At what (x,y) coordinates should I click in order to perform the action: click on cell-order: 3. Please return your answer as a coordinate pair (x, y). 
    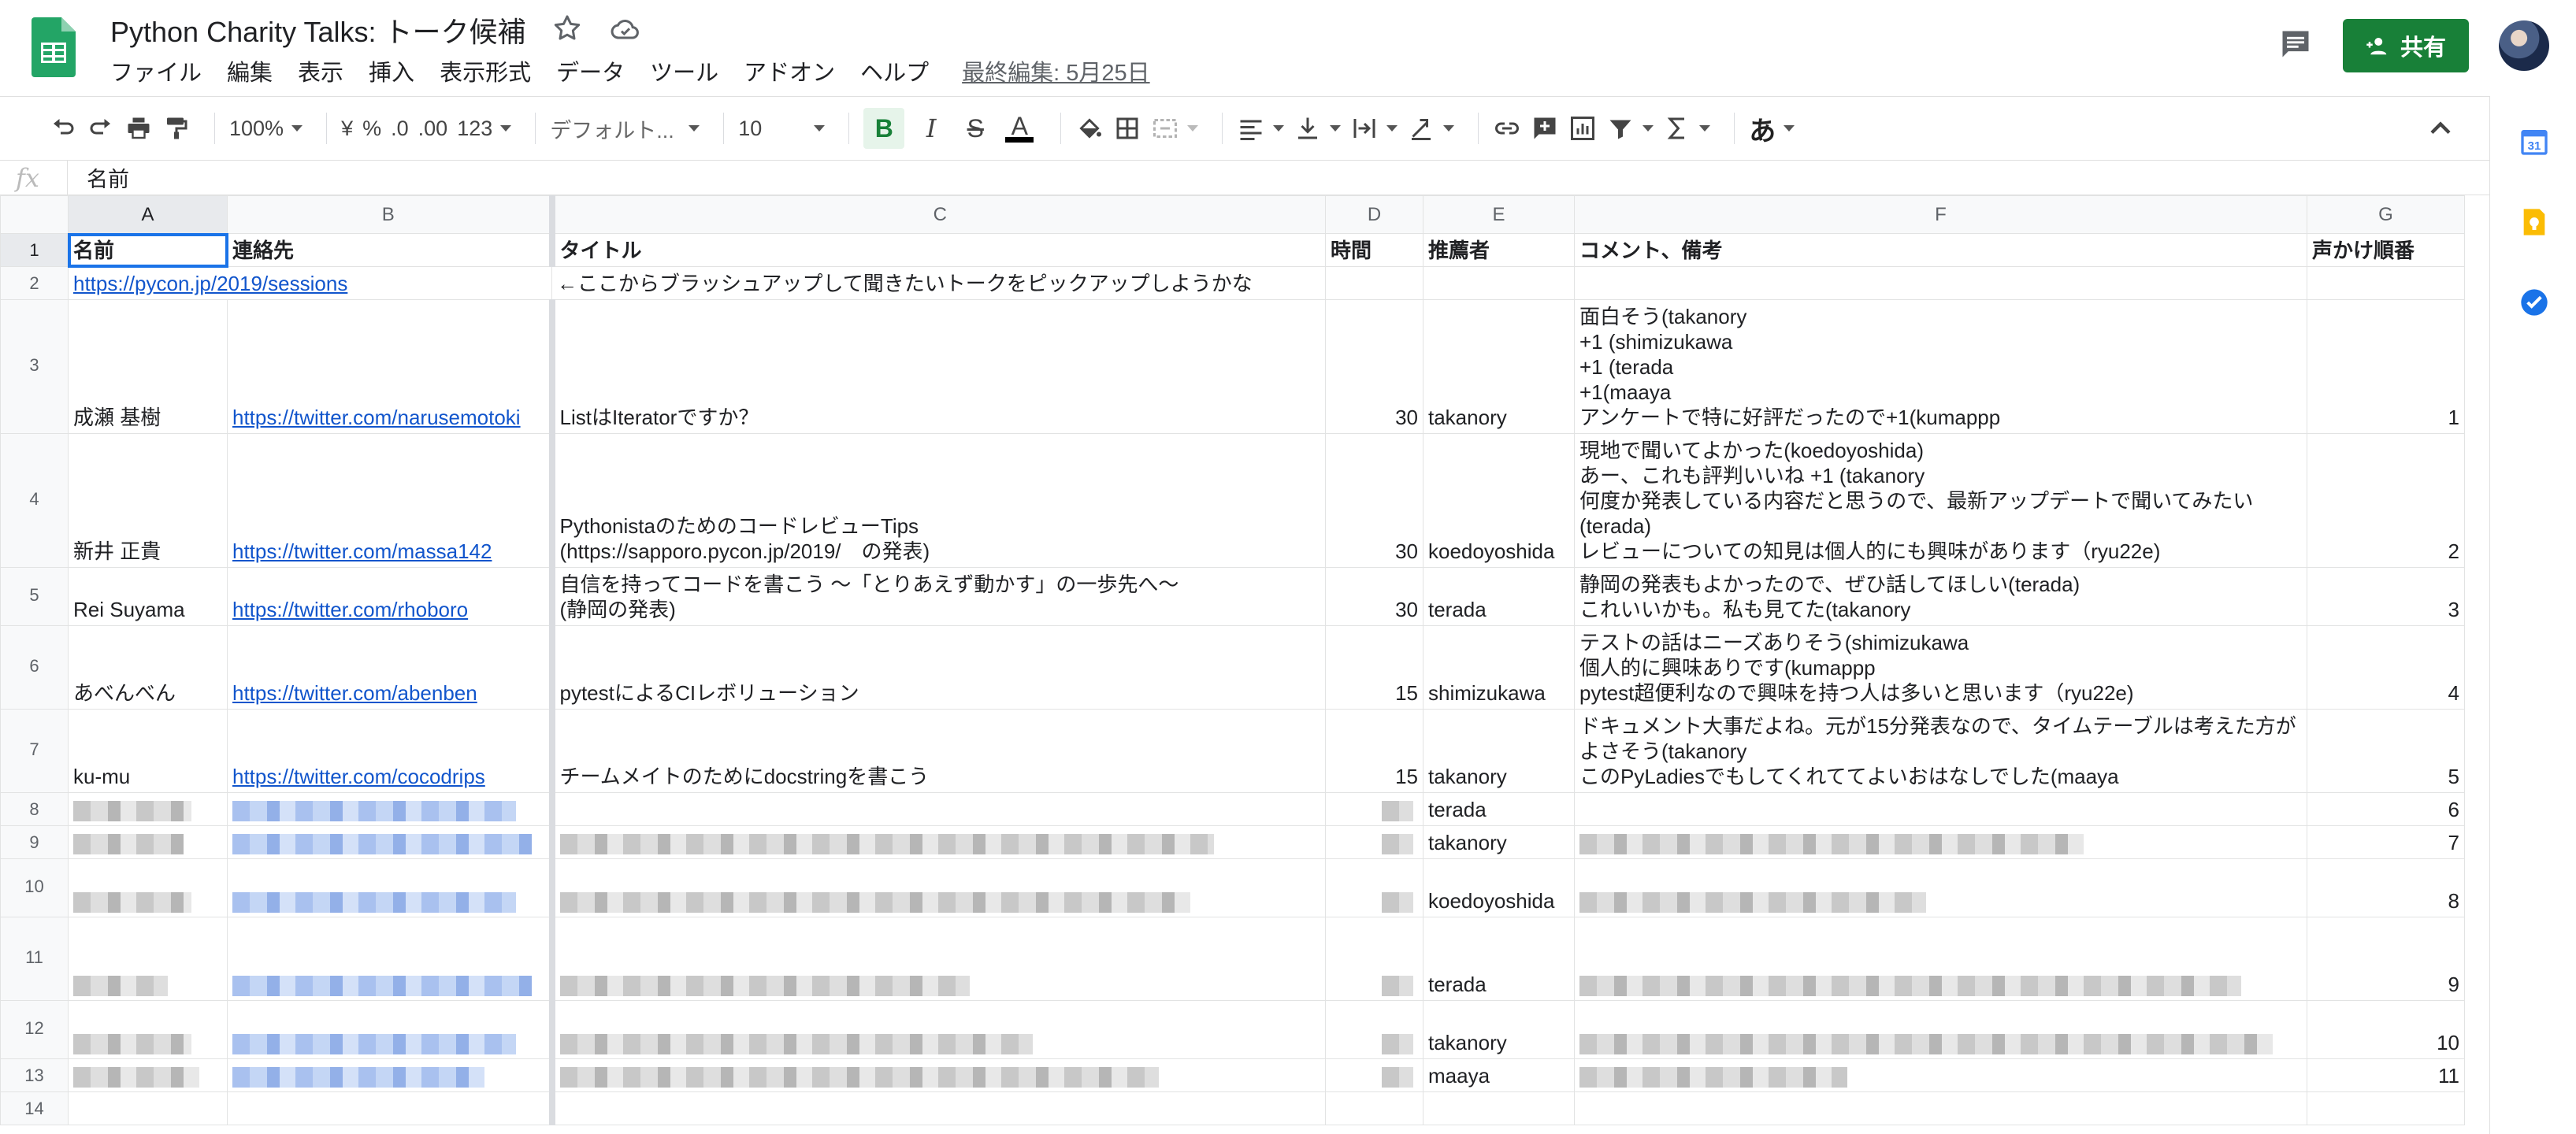
    Looking at the image, I should click on (2386, 596).